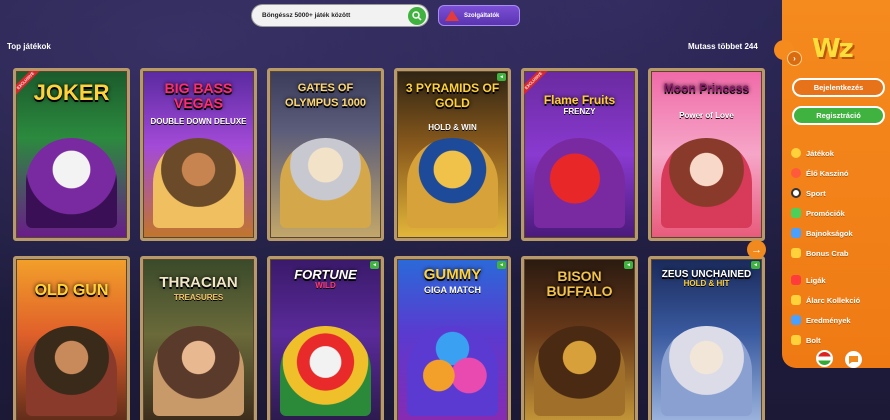  I want to click on ball-icon, so click(796, 193).